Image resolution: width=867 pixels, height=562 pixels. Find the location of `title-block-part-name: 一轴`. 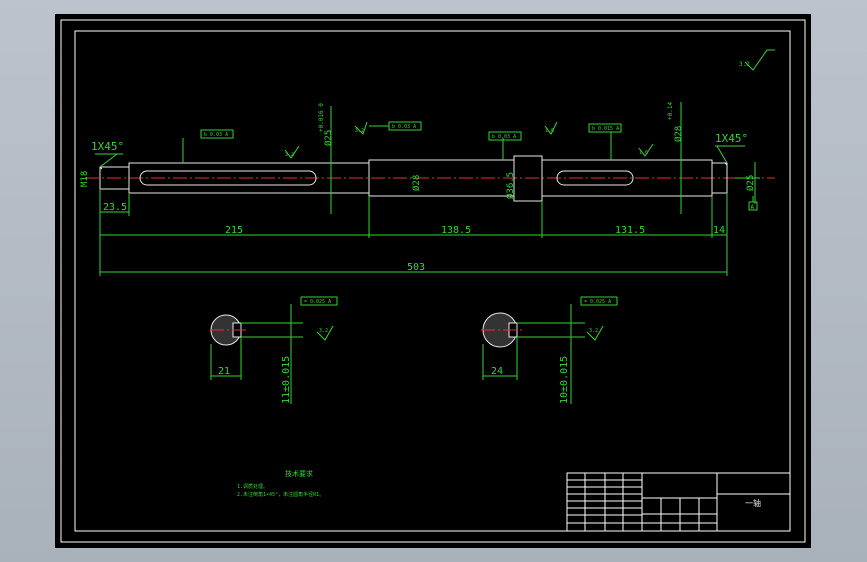

title-block-part-name: 一轴 is located at coordinates (753, 503).